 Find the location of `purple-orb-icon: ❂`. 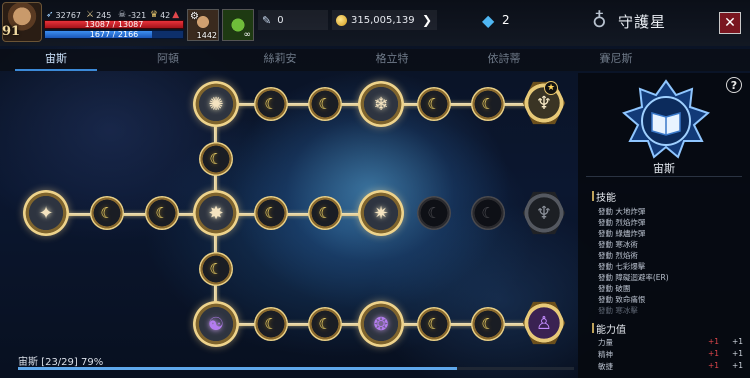

purple-orb-icon: ❂ is located at coordinates (381, 324).